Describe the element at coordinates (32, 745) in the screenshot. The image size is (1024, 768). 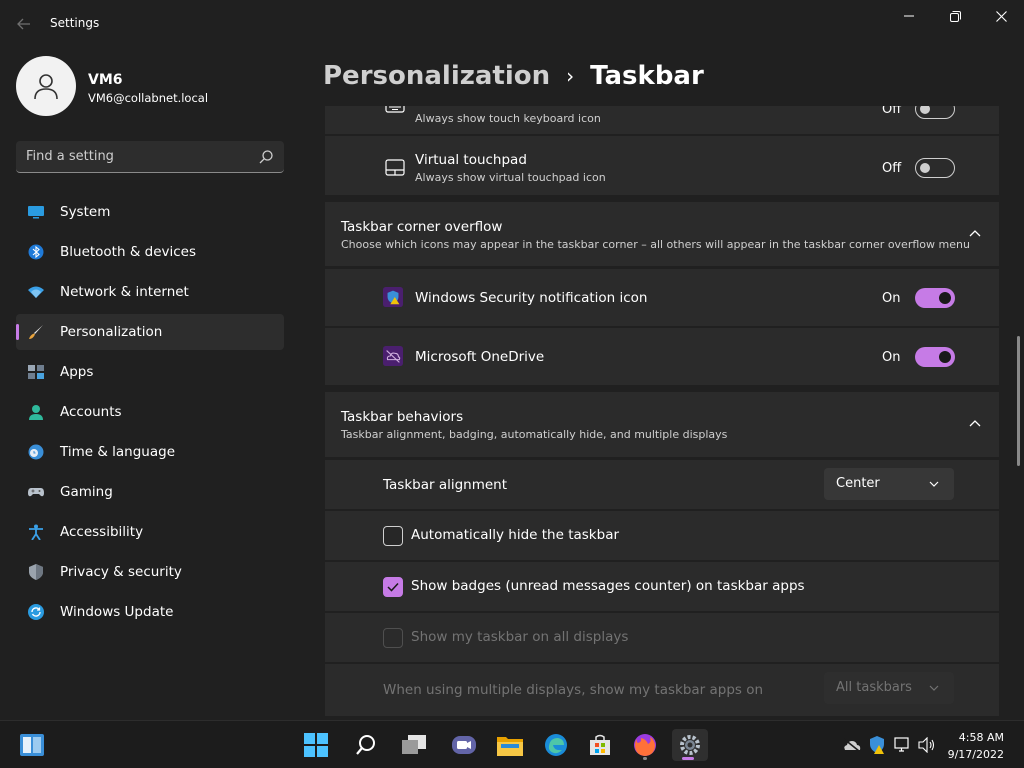
I see `widgets-icon` at that location.